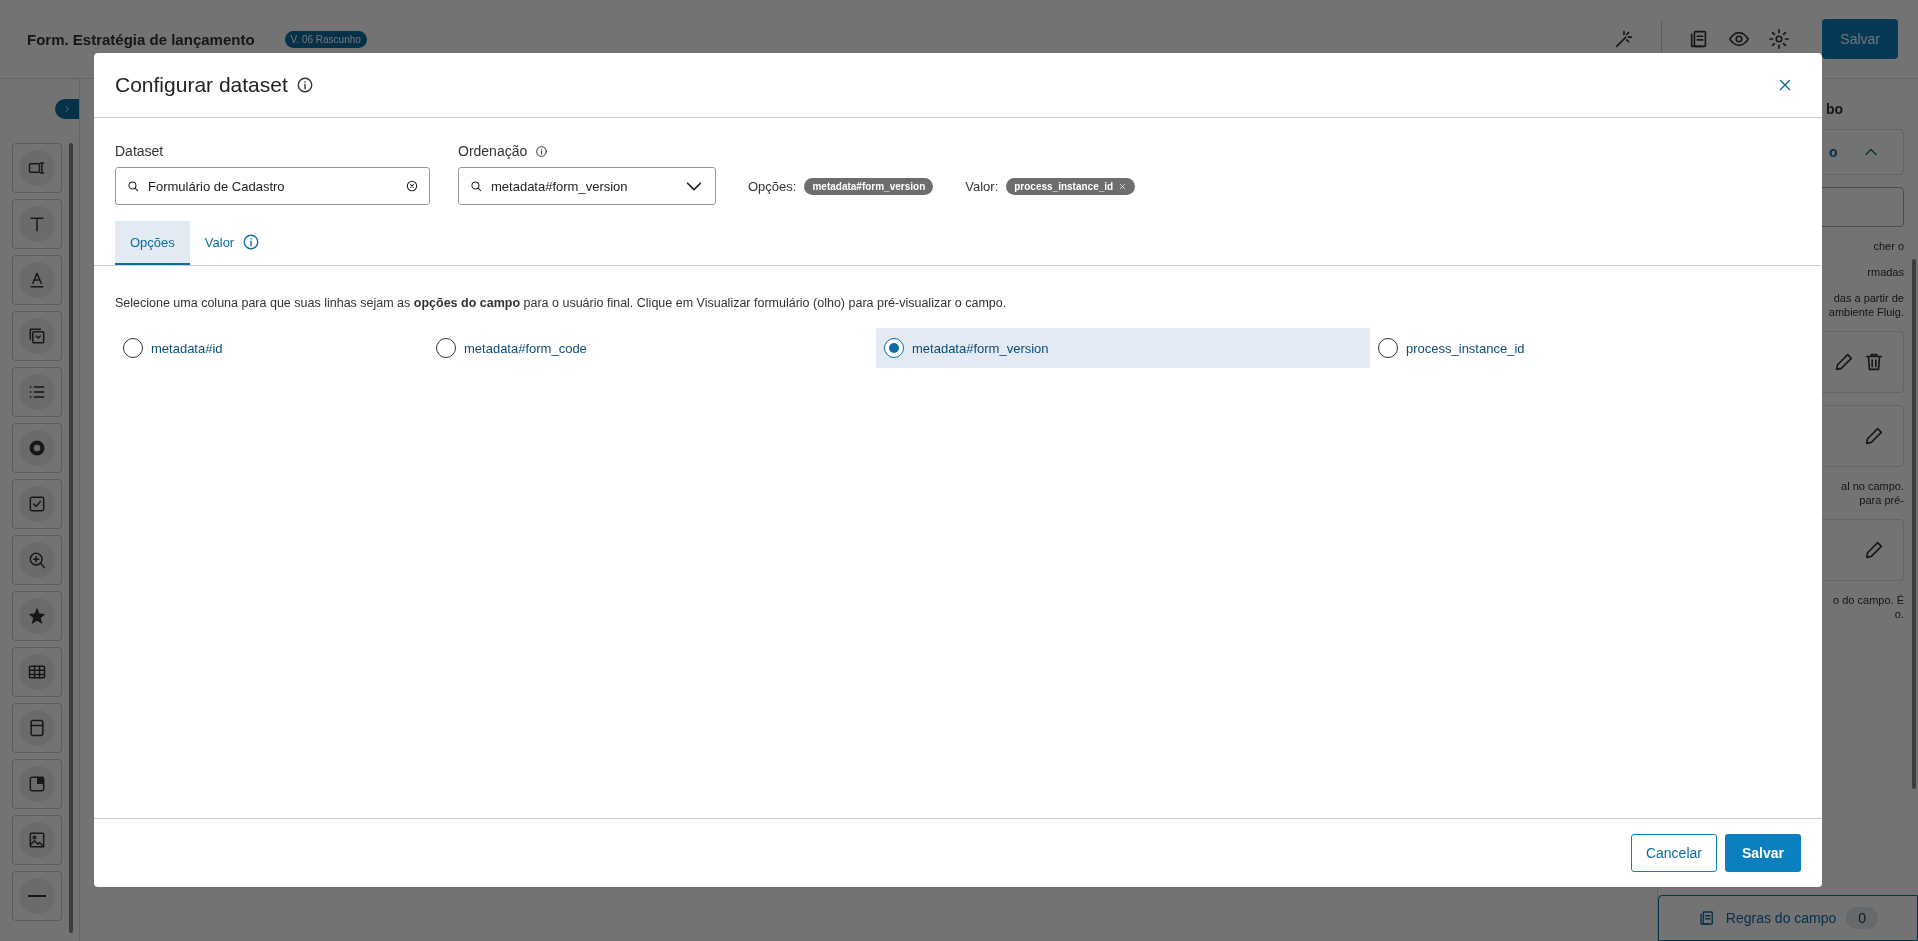  Describe the element at coordinates (1071, 186) in the screenshot. I see `value-chip: process_instance_id` at that location.